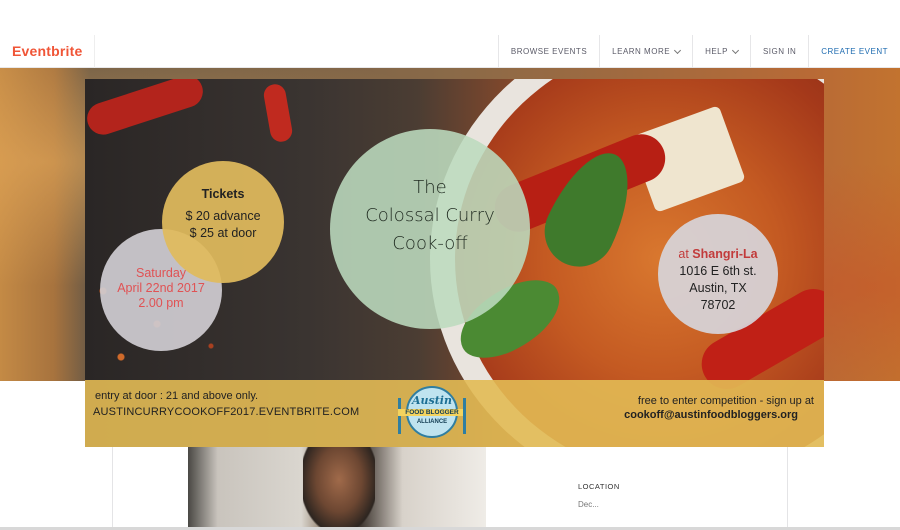  I want to click on venue-name: Shangri-La, so click(725, 254).